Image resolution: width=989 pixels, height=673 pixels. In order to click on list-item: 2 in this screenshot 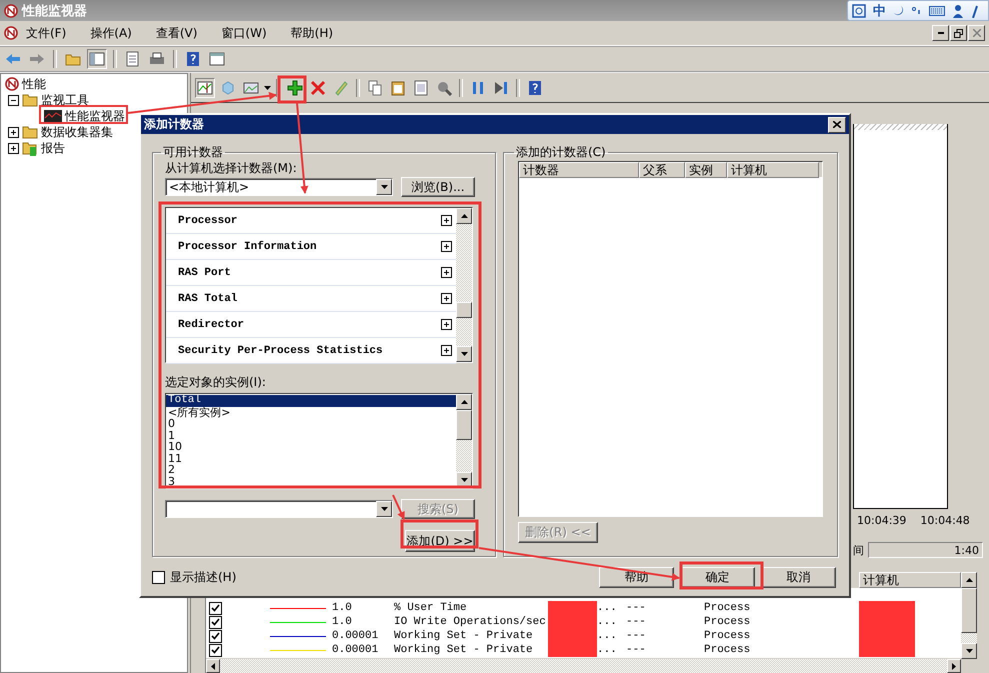, I will do `click(311, 470)`.